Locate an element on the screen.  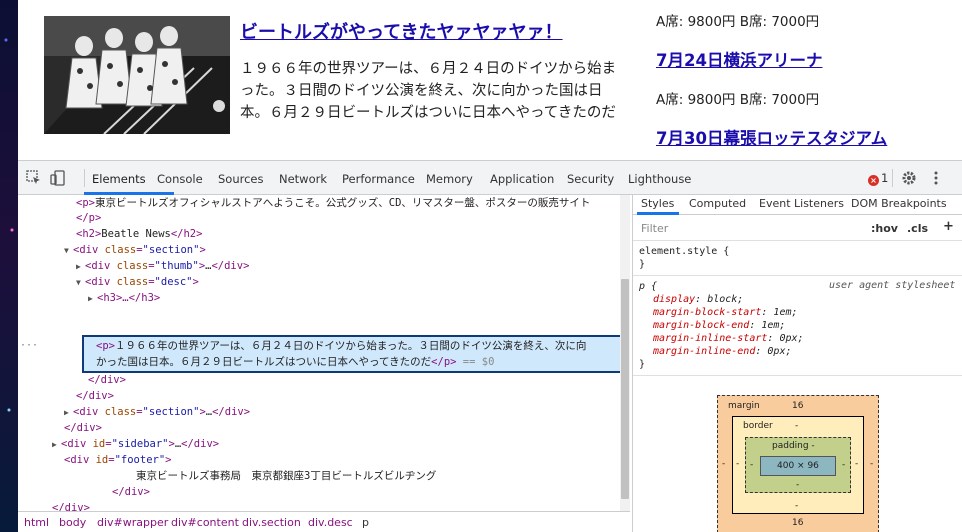
element-style-rule: element.style { is located at coordinates (684, 251).